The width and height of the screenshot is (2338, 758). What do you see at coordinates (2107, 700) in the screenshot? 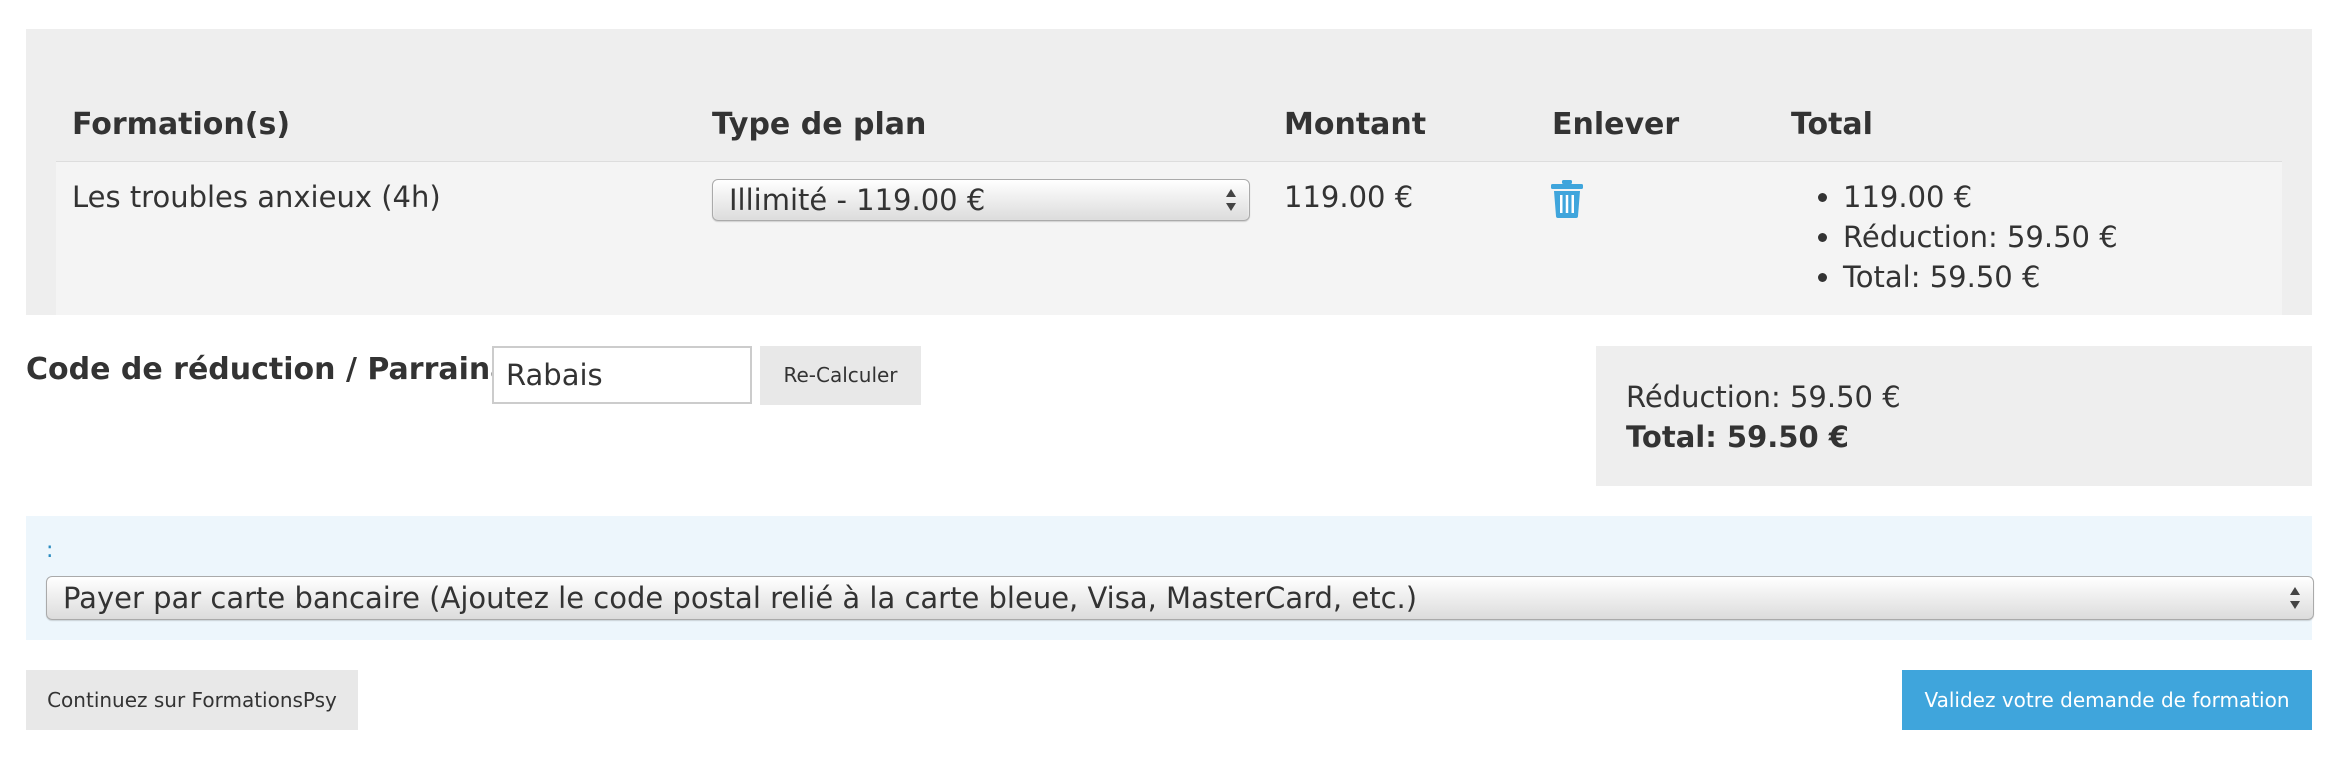
I see `submit-order-button: Validez votre demande de formation` at bounding box center [2107, 700].